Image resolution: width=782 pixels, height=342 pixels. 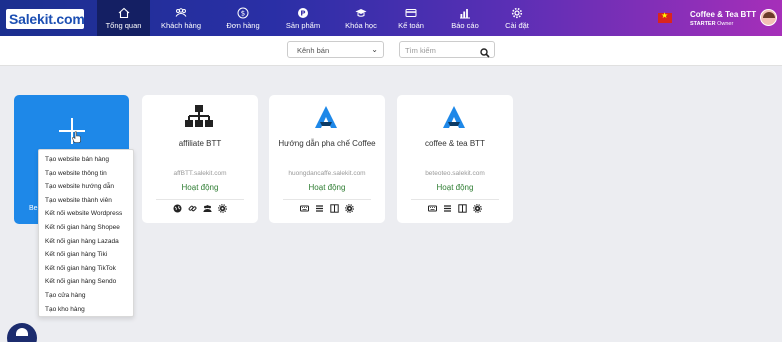 I want to click on svg-text: P, so click(x=302, y=13).